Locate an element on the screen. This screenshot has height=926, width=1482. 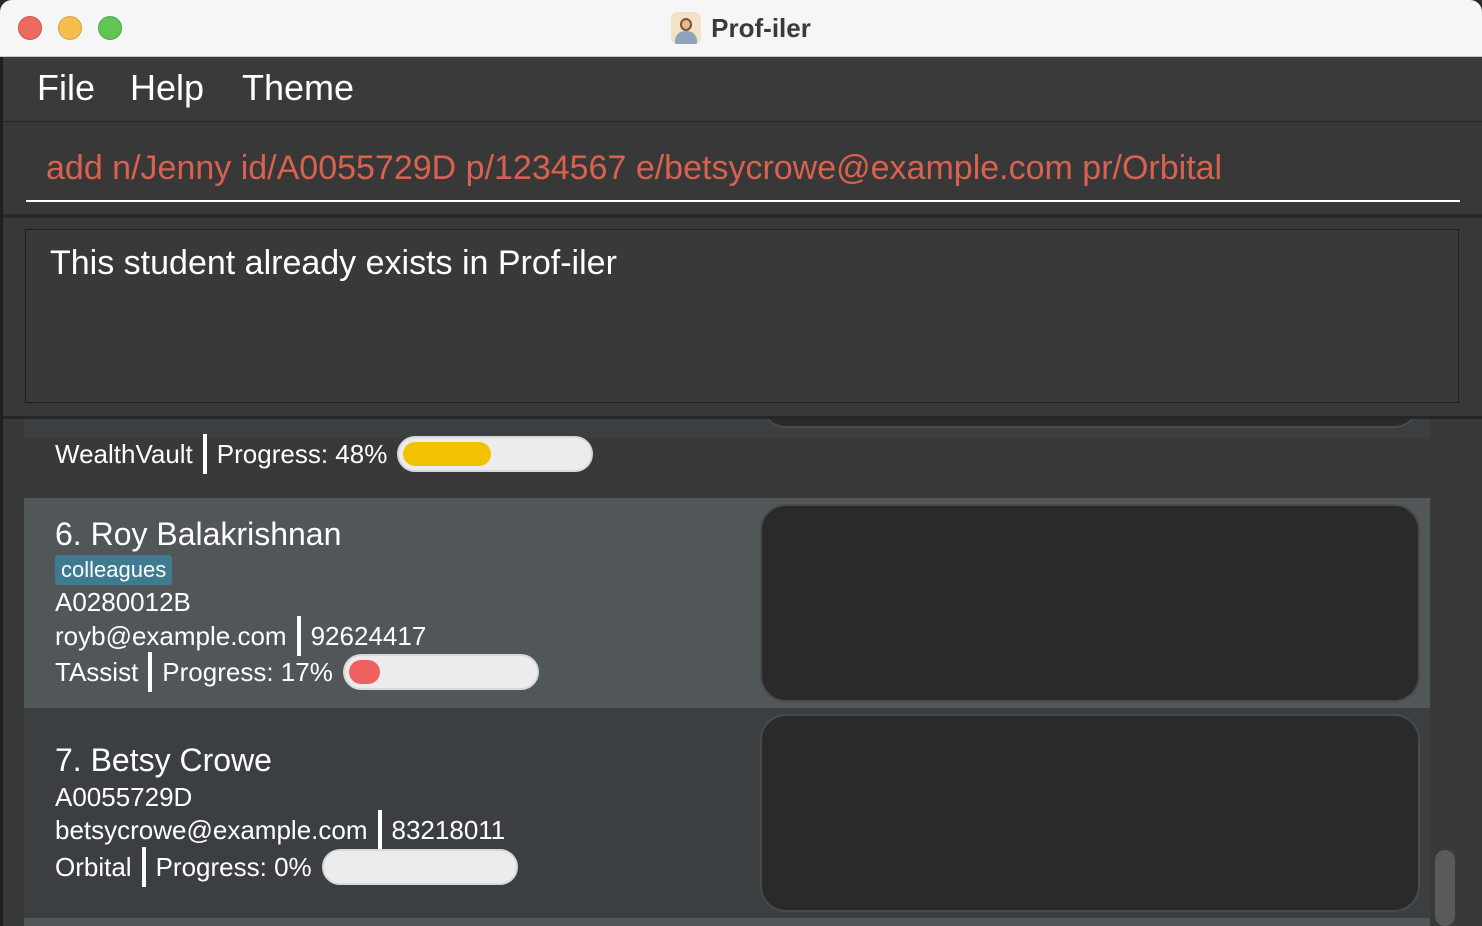
student-tag: colleagues is located at coordinates (114, 570).